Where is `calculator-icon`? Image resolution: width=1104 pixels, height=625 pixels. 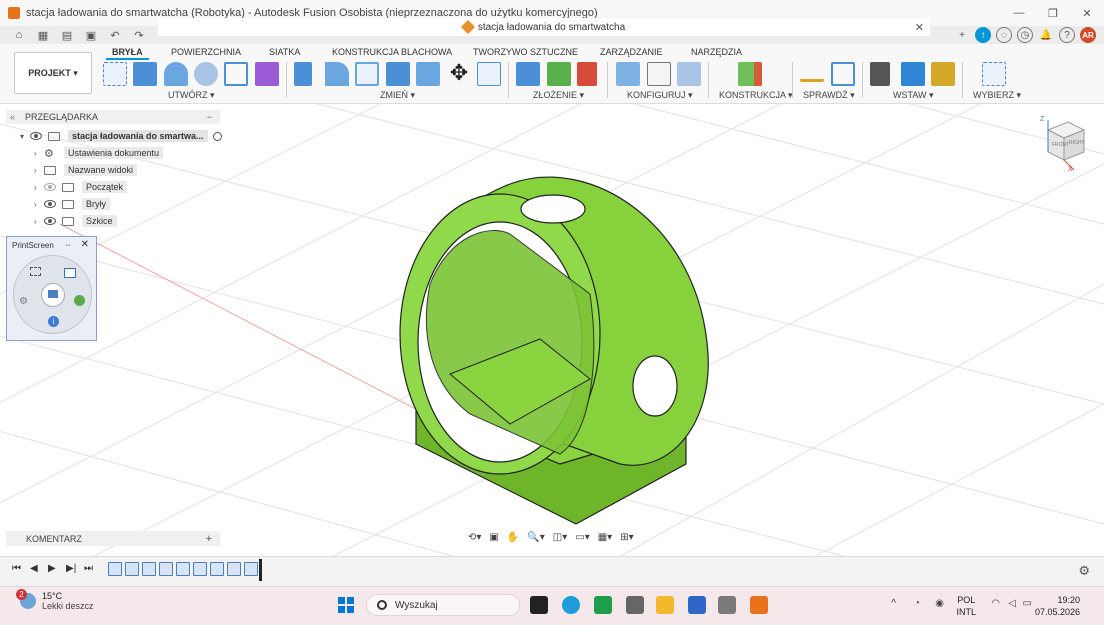
calculator-icon is located at coordinates (727, 605).